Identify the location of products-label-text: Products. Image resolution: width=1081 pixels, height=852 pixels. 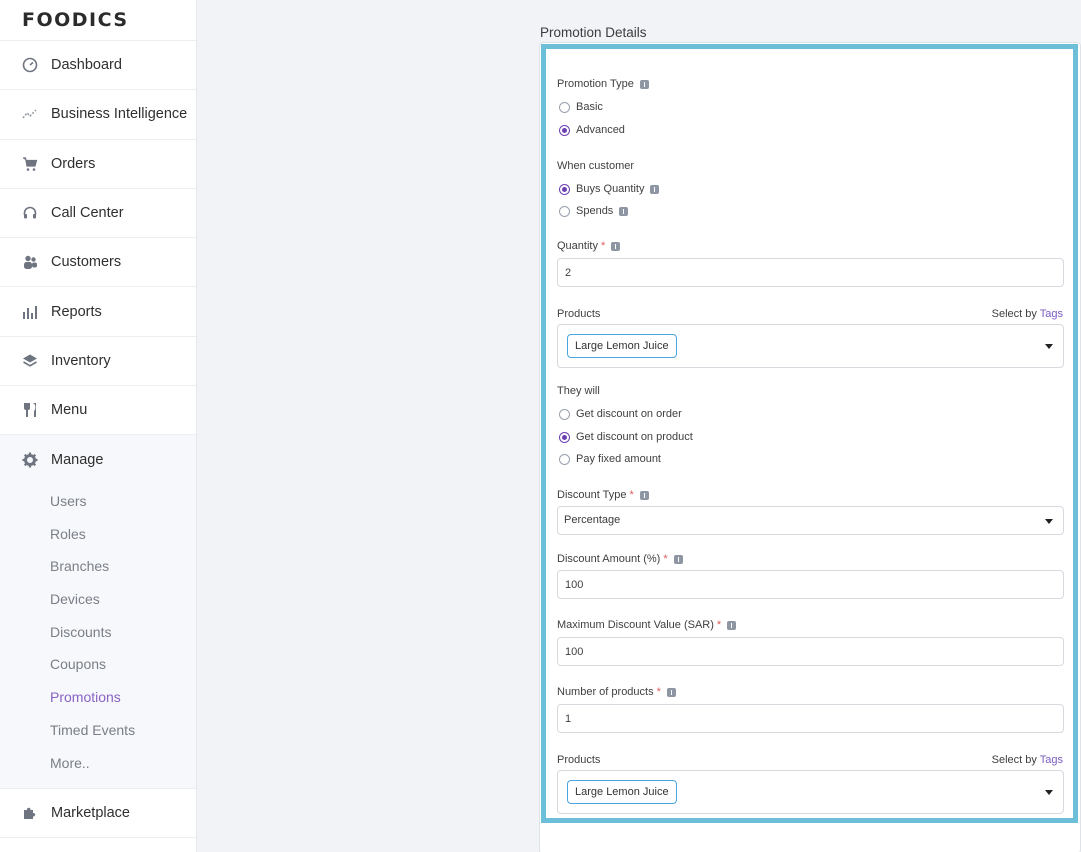
(579, 760).